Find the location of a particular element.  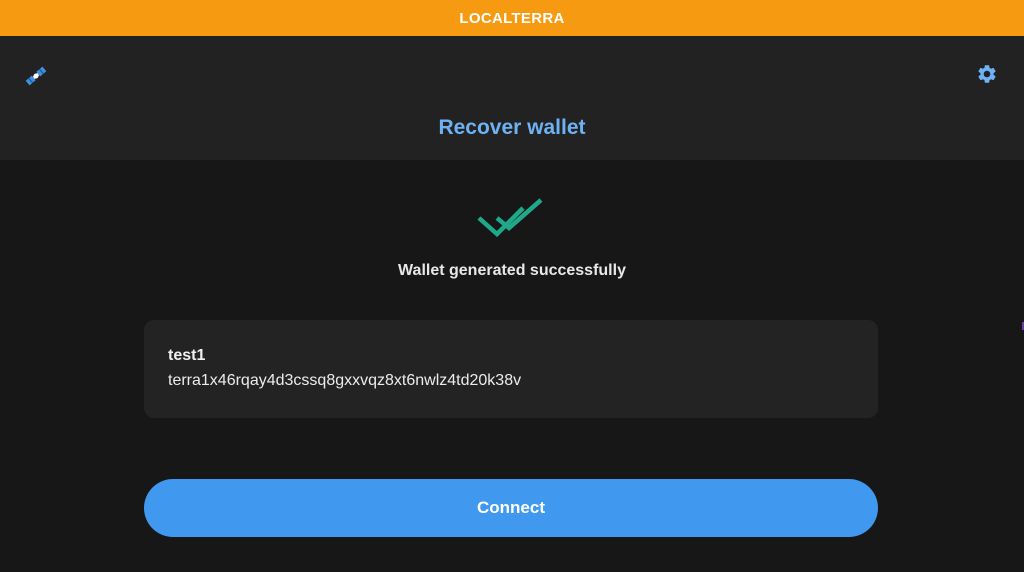

success-message: Wallet generated successfully is located at coordinates (512, 270).